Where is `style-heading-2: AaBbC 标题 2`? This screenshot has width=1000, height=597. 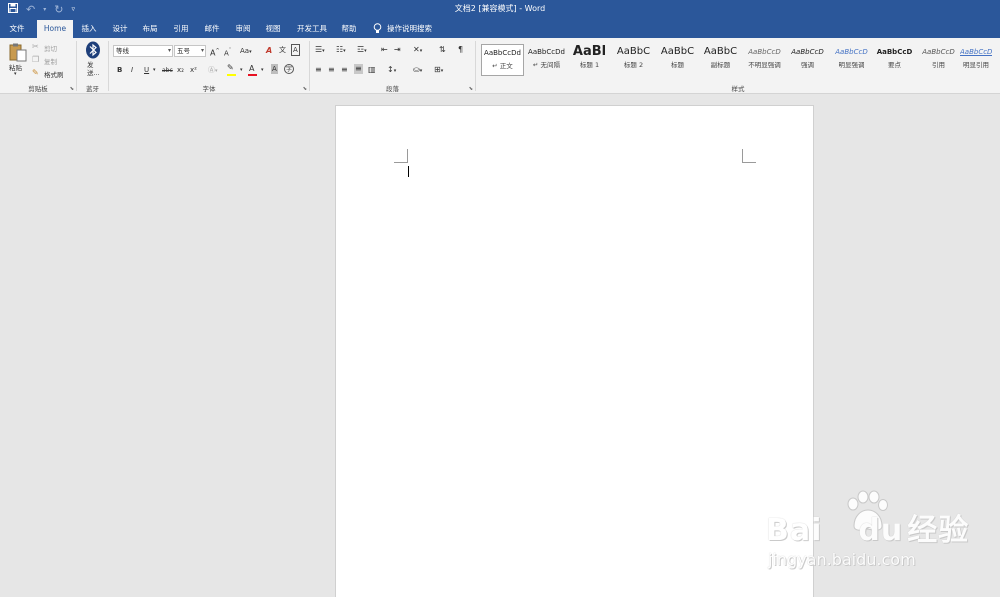
style-heading-2: AaBbC 标题 2 is located at coordinates (633, 60).